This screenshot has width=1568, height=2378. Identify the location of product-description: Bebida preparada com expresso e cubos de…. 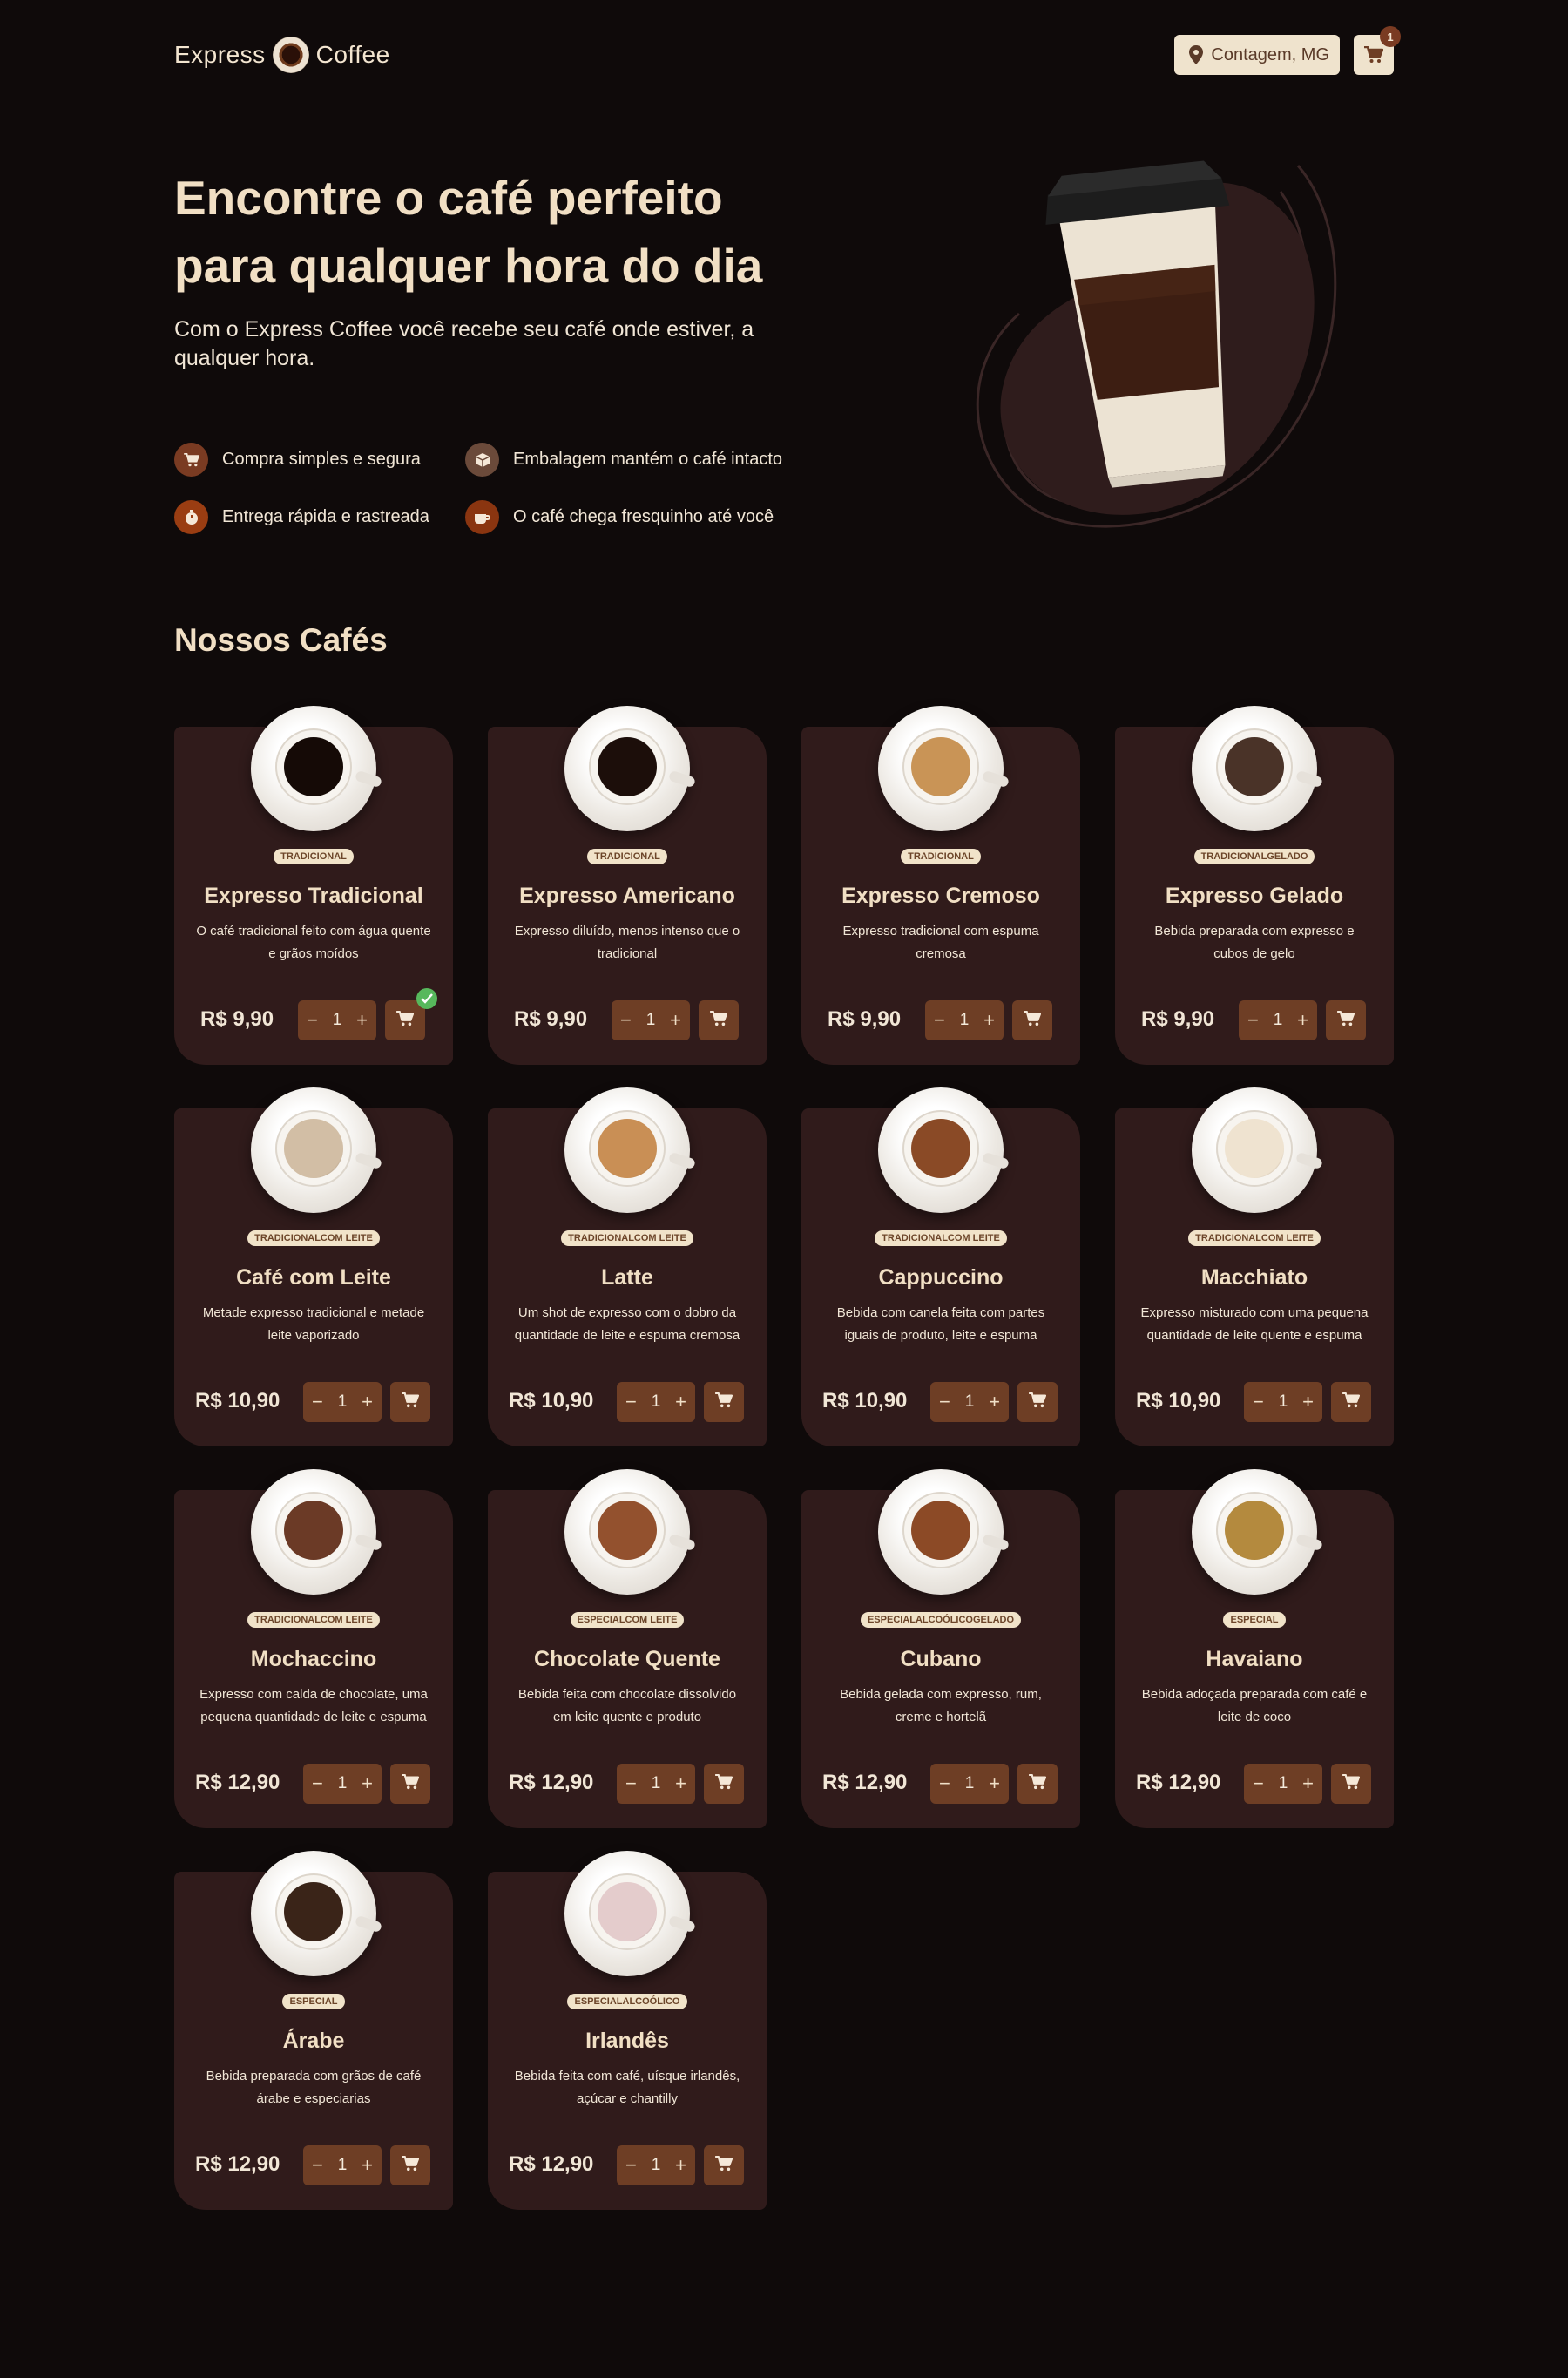
(1254, 943).